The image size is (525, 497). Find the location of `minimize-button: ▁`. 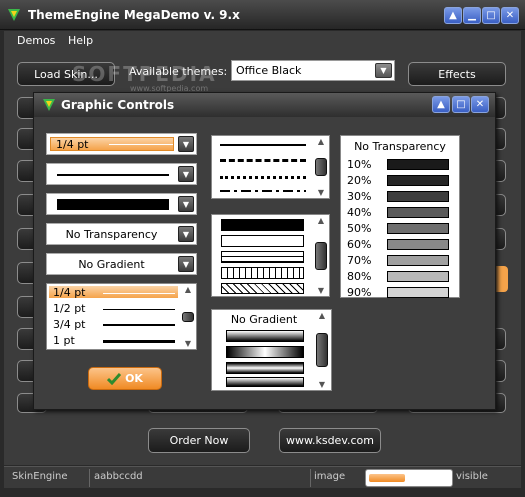

minimize-button: ▁ is located at coordinates (472, 15).